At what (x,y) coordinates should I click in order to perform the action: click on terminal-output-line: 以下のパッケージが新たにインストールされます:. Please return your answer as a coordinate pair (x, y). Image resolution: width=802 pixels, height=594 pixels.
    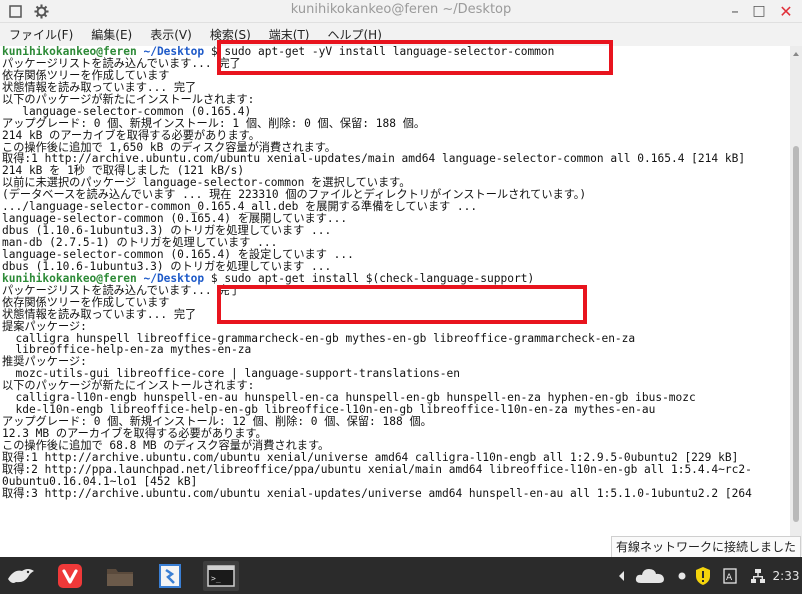
    Looking at the image, I should click on (128, 99).